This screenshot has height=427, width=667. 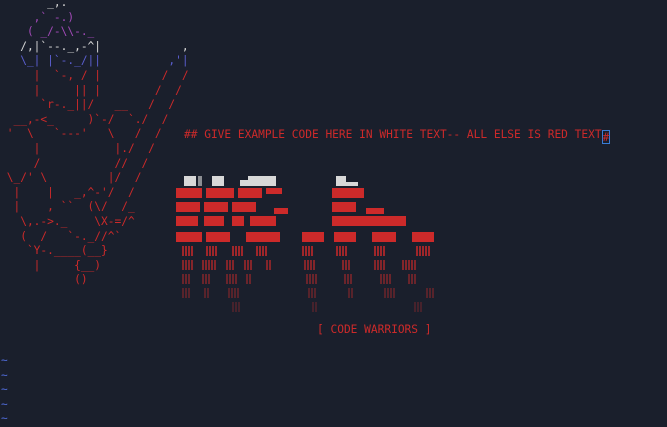 What do you see at coordinates (71, 236) in the screenshot?
I see `ascii-figure-line: ( / `-._//^`` at bounding box center [71, 236].